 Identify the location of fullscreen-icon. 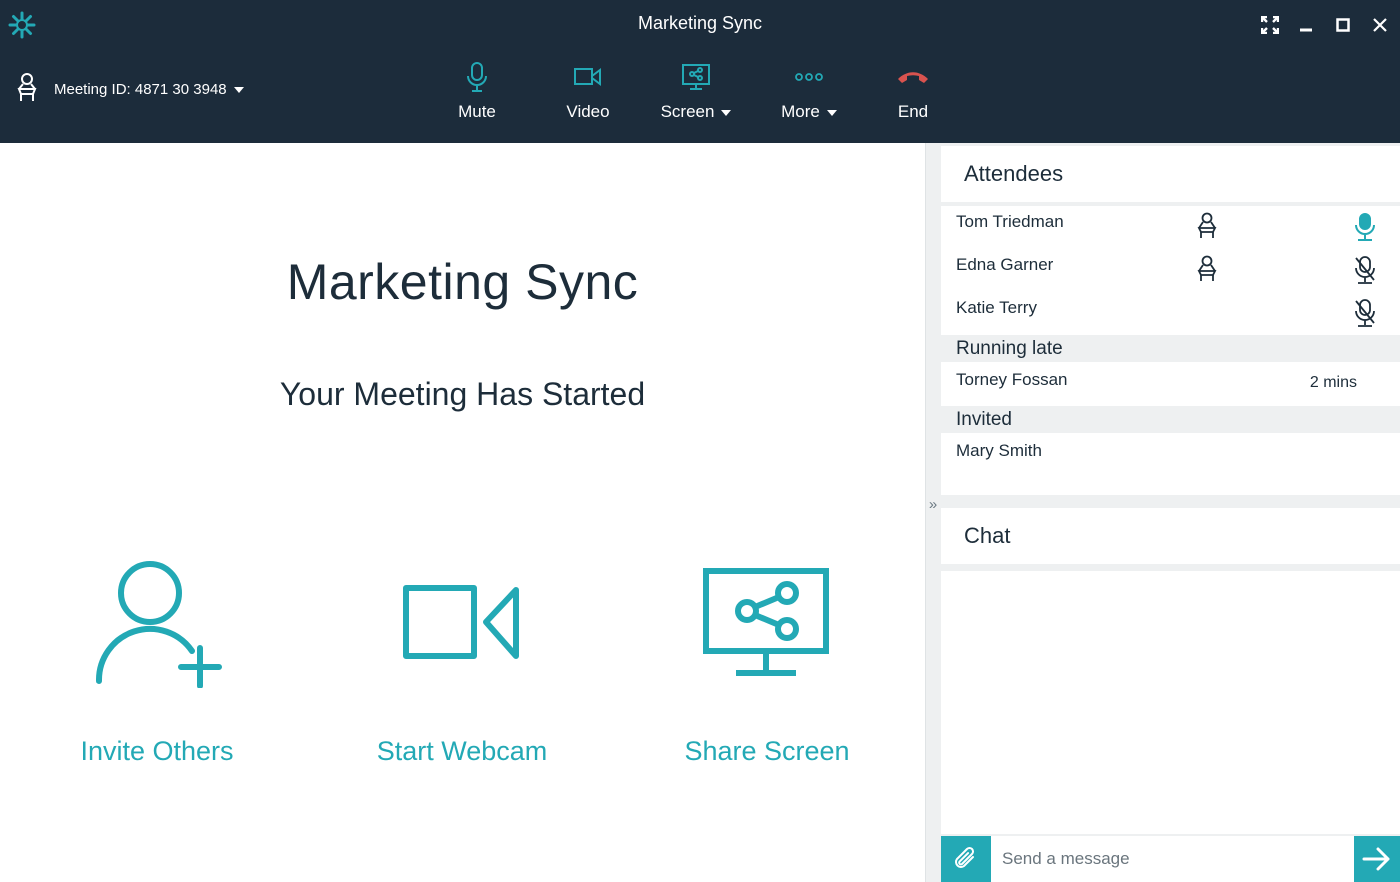
(1270, 25).